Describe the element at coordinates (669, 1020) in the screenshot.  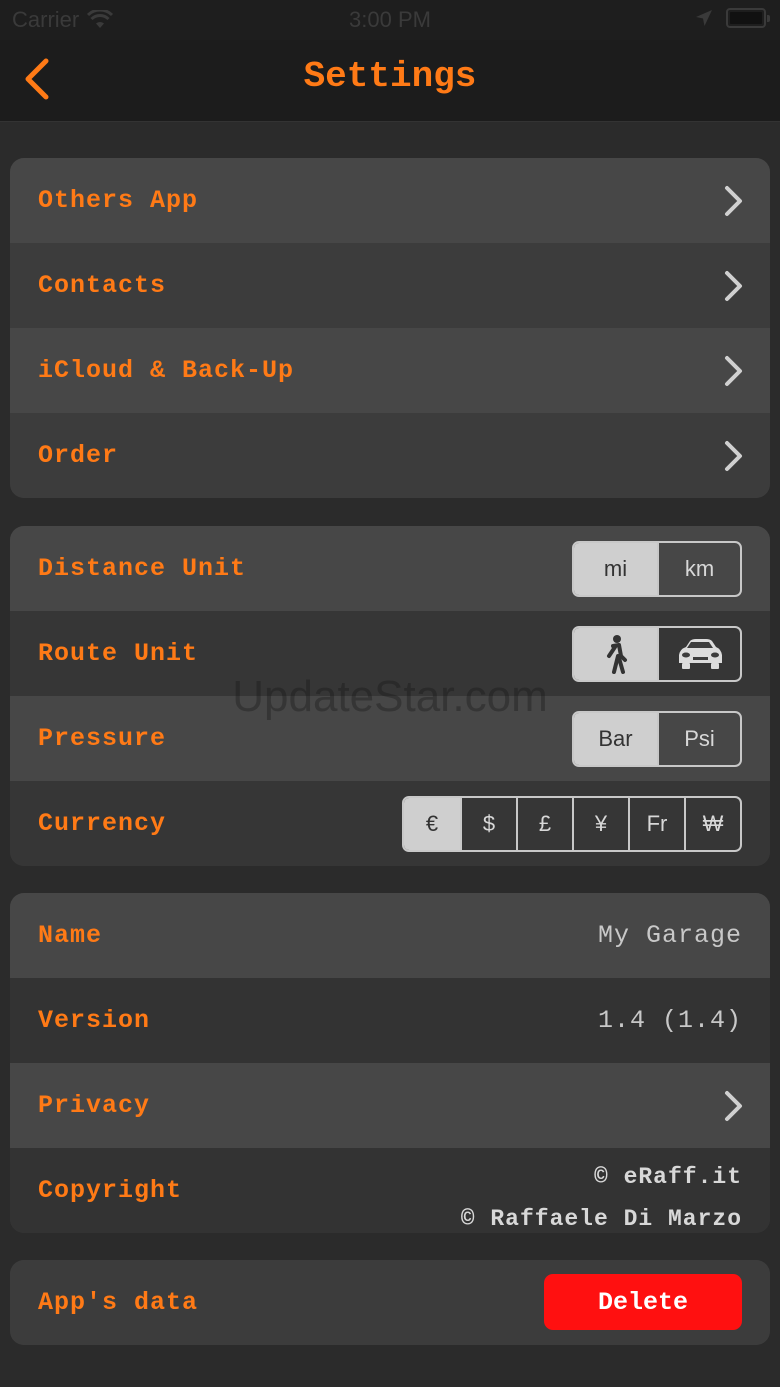
I see `version-value: 1.4 (1.4)` at that location.